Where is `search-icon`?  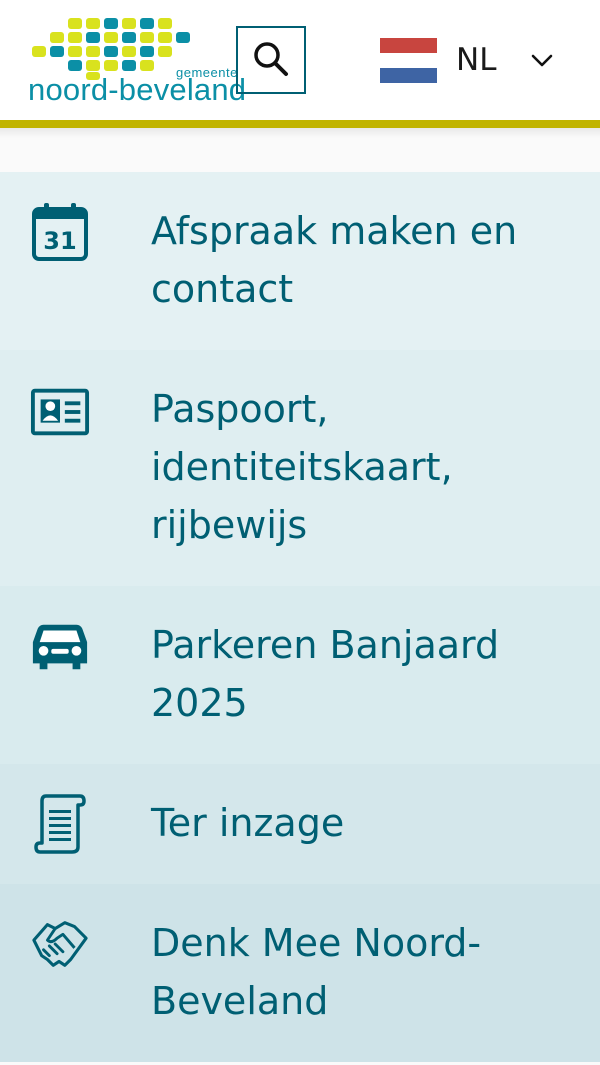 search-icon is located at coordinates (271, 60).